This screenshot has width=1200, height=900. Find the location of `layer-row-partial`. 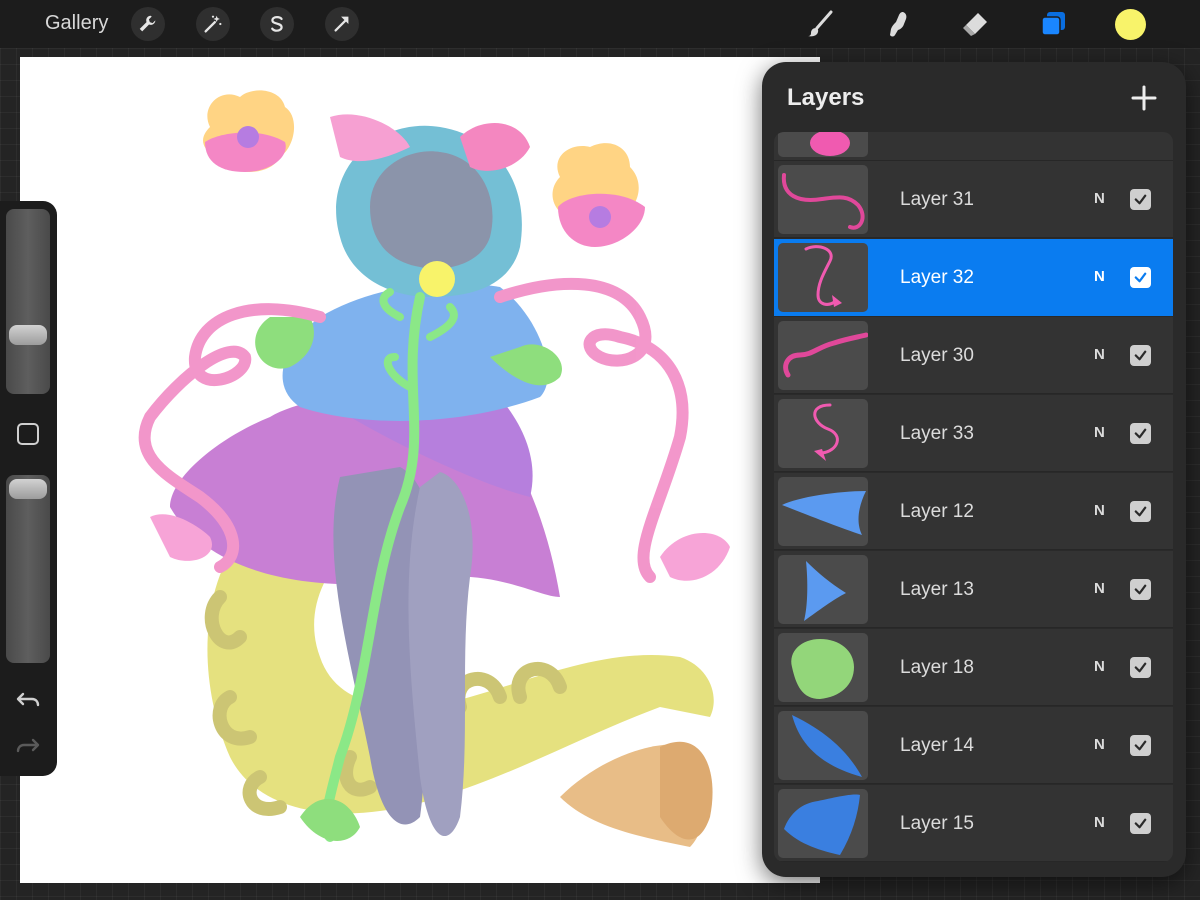

layer-row-partial is located at coordinates (973, 146).